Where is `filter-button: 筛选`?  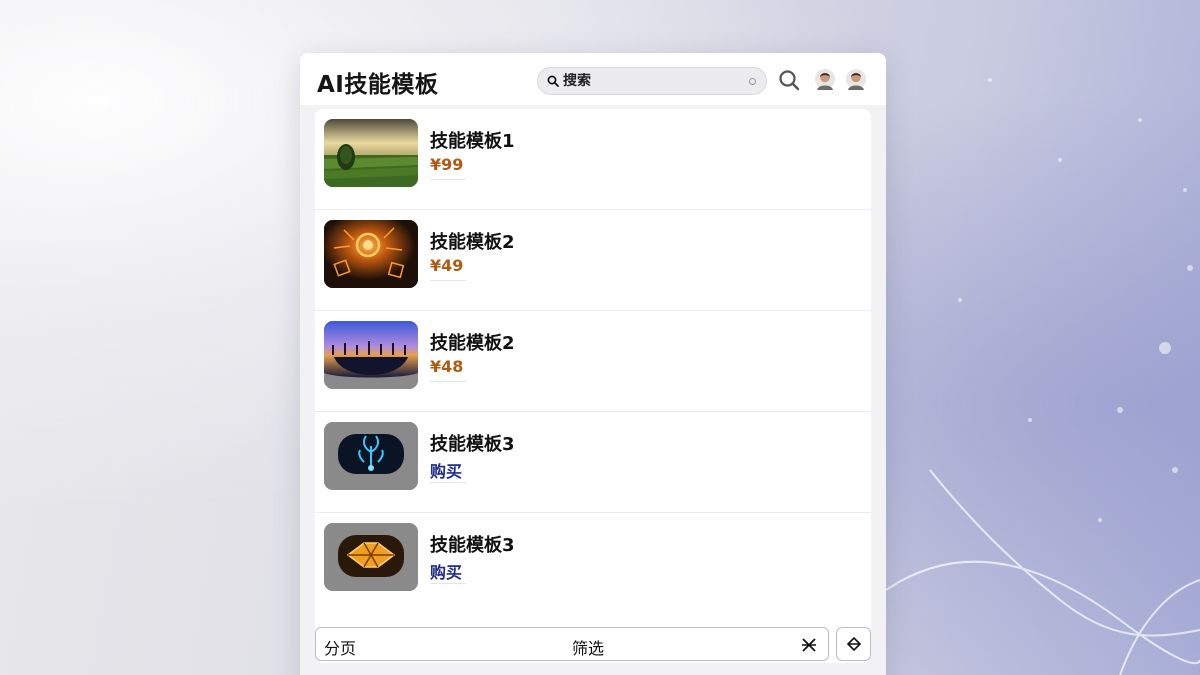
filter-button: 筛选 is located at coordinates (588, 647).